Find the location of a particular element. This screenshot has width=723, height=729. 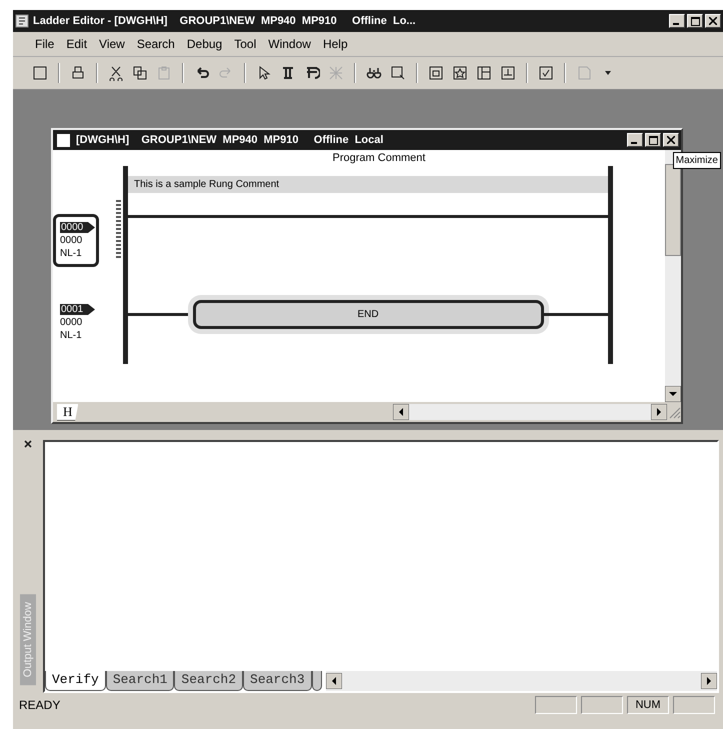

output-tab: Verify is located at coordinates (75, 681).